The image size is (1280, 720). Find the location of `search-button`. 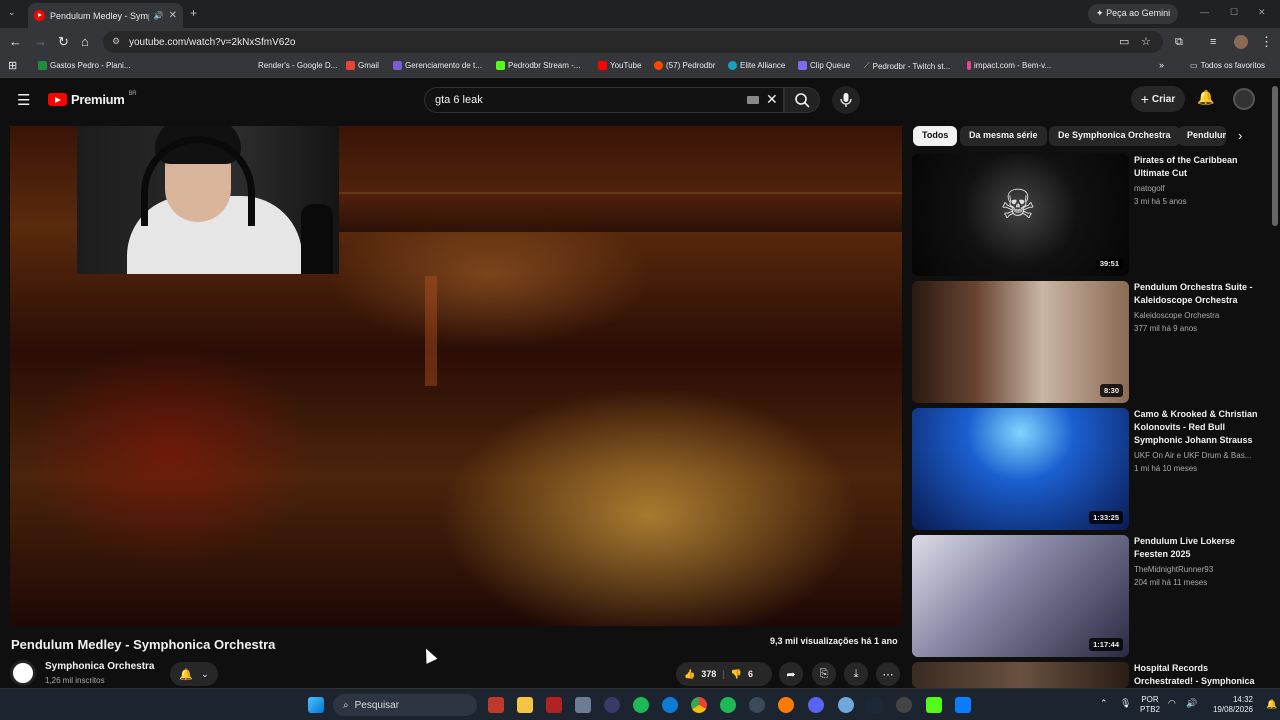

search-button is located at coordinates (802, 100).